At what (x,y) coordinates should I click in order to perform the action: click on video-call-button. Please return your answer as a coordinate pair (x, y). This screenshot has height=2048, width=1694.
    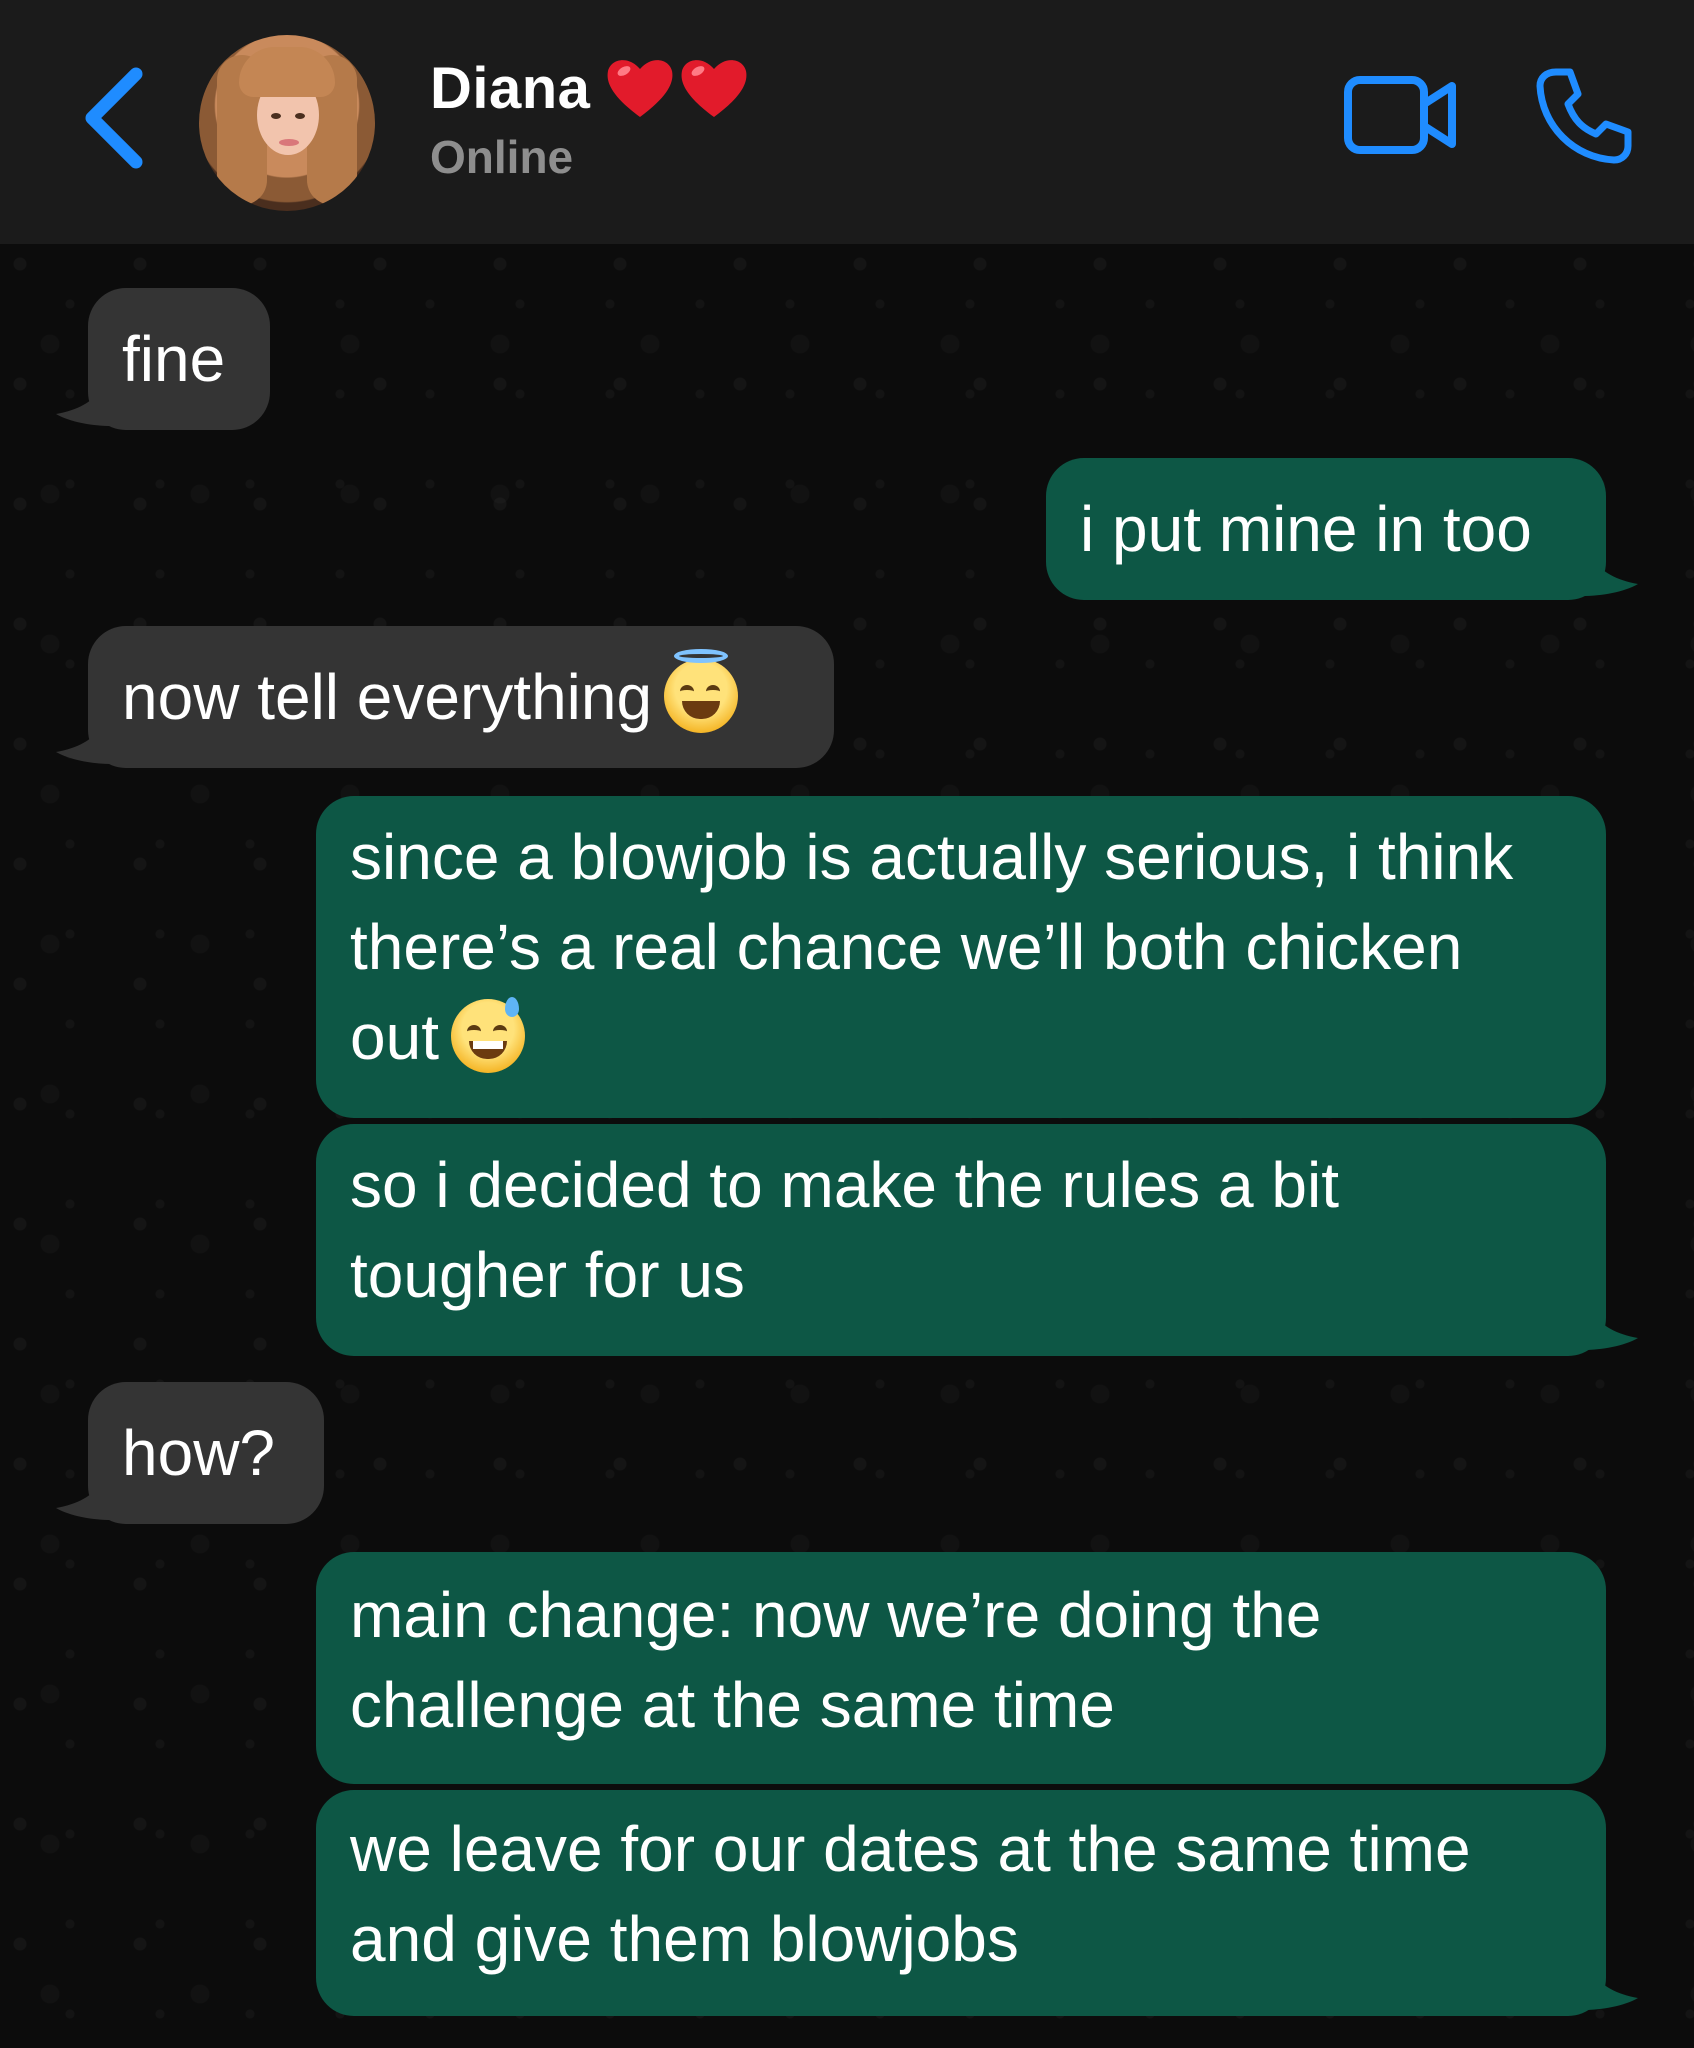
    Looking at the image, I should click on (1402, 115).